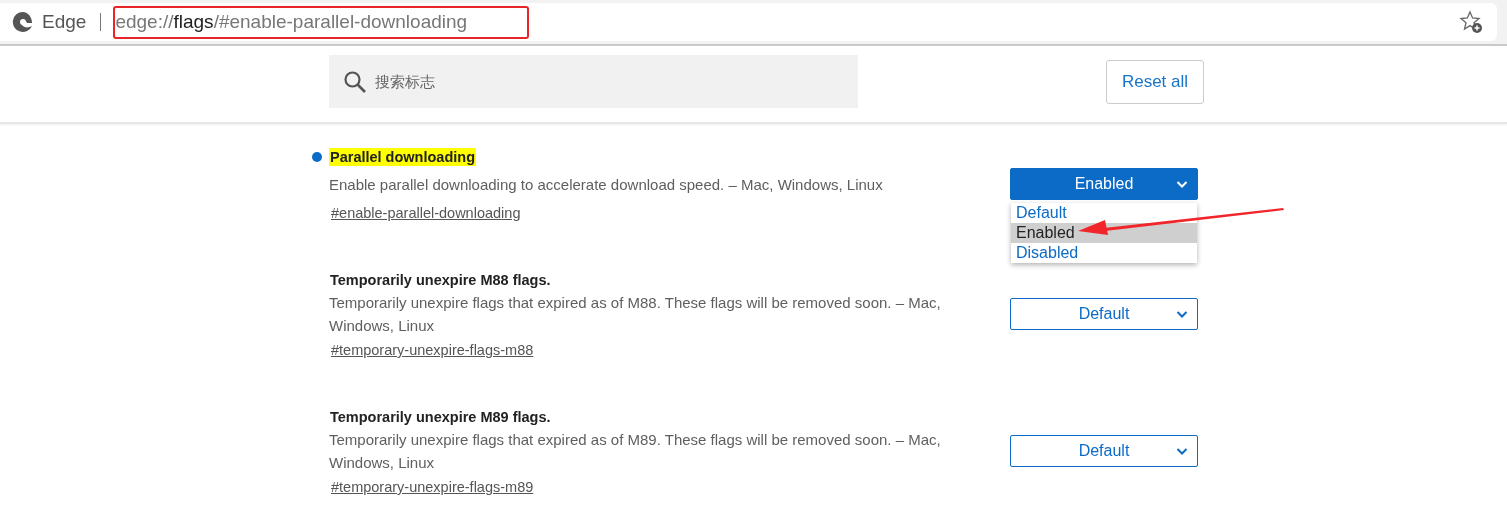 This screenshot has width=1507, height=514. Describe the element at coordinates (635, 314) in the screenshot. I see `flag-description: Temporarily unexpire flags that expired as of M88. These flags will be removed soon. – Mac, Windows, Linux` at that location.